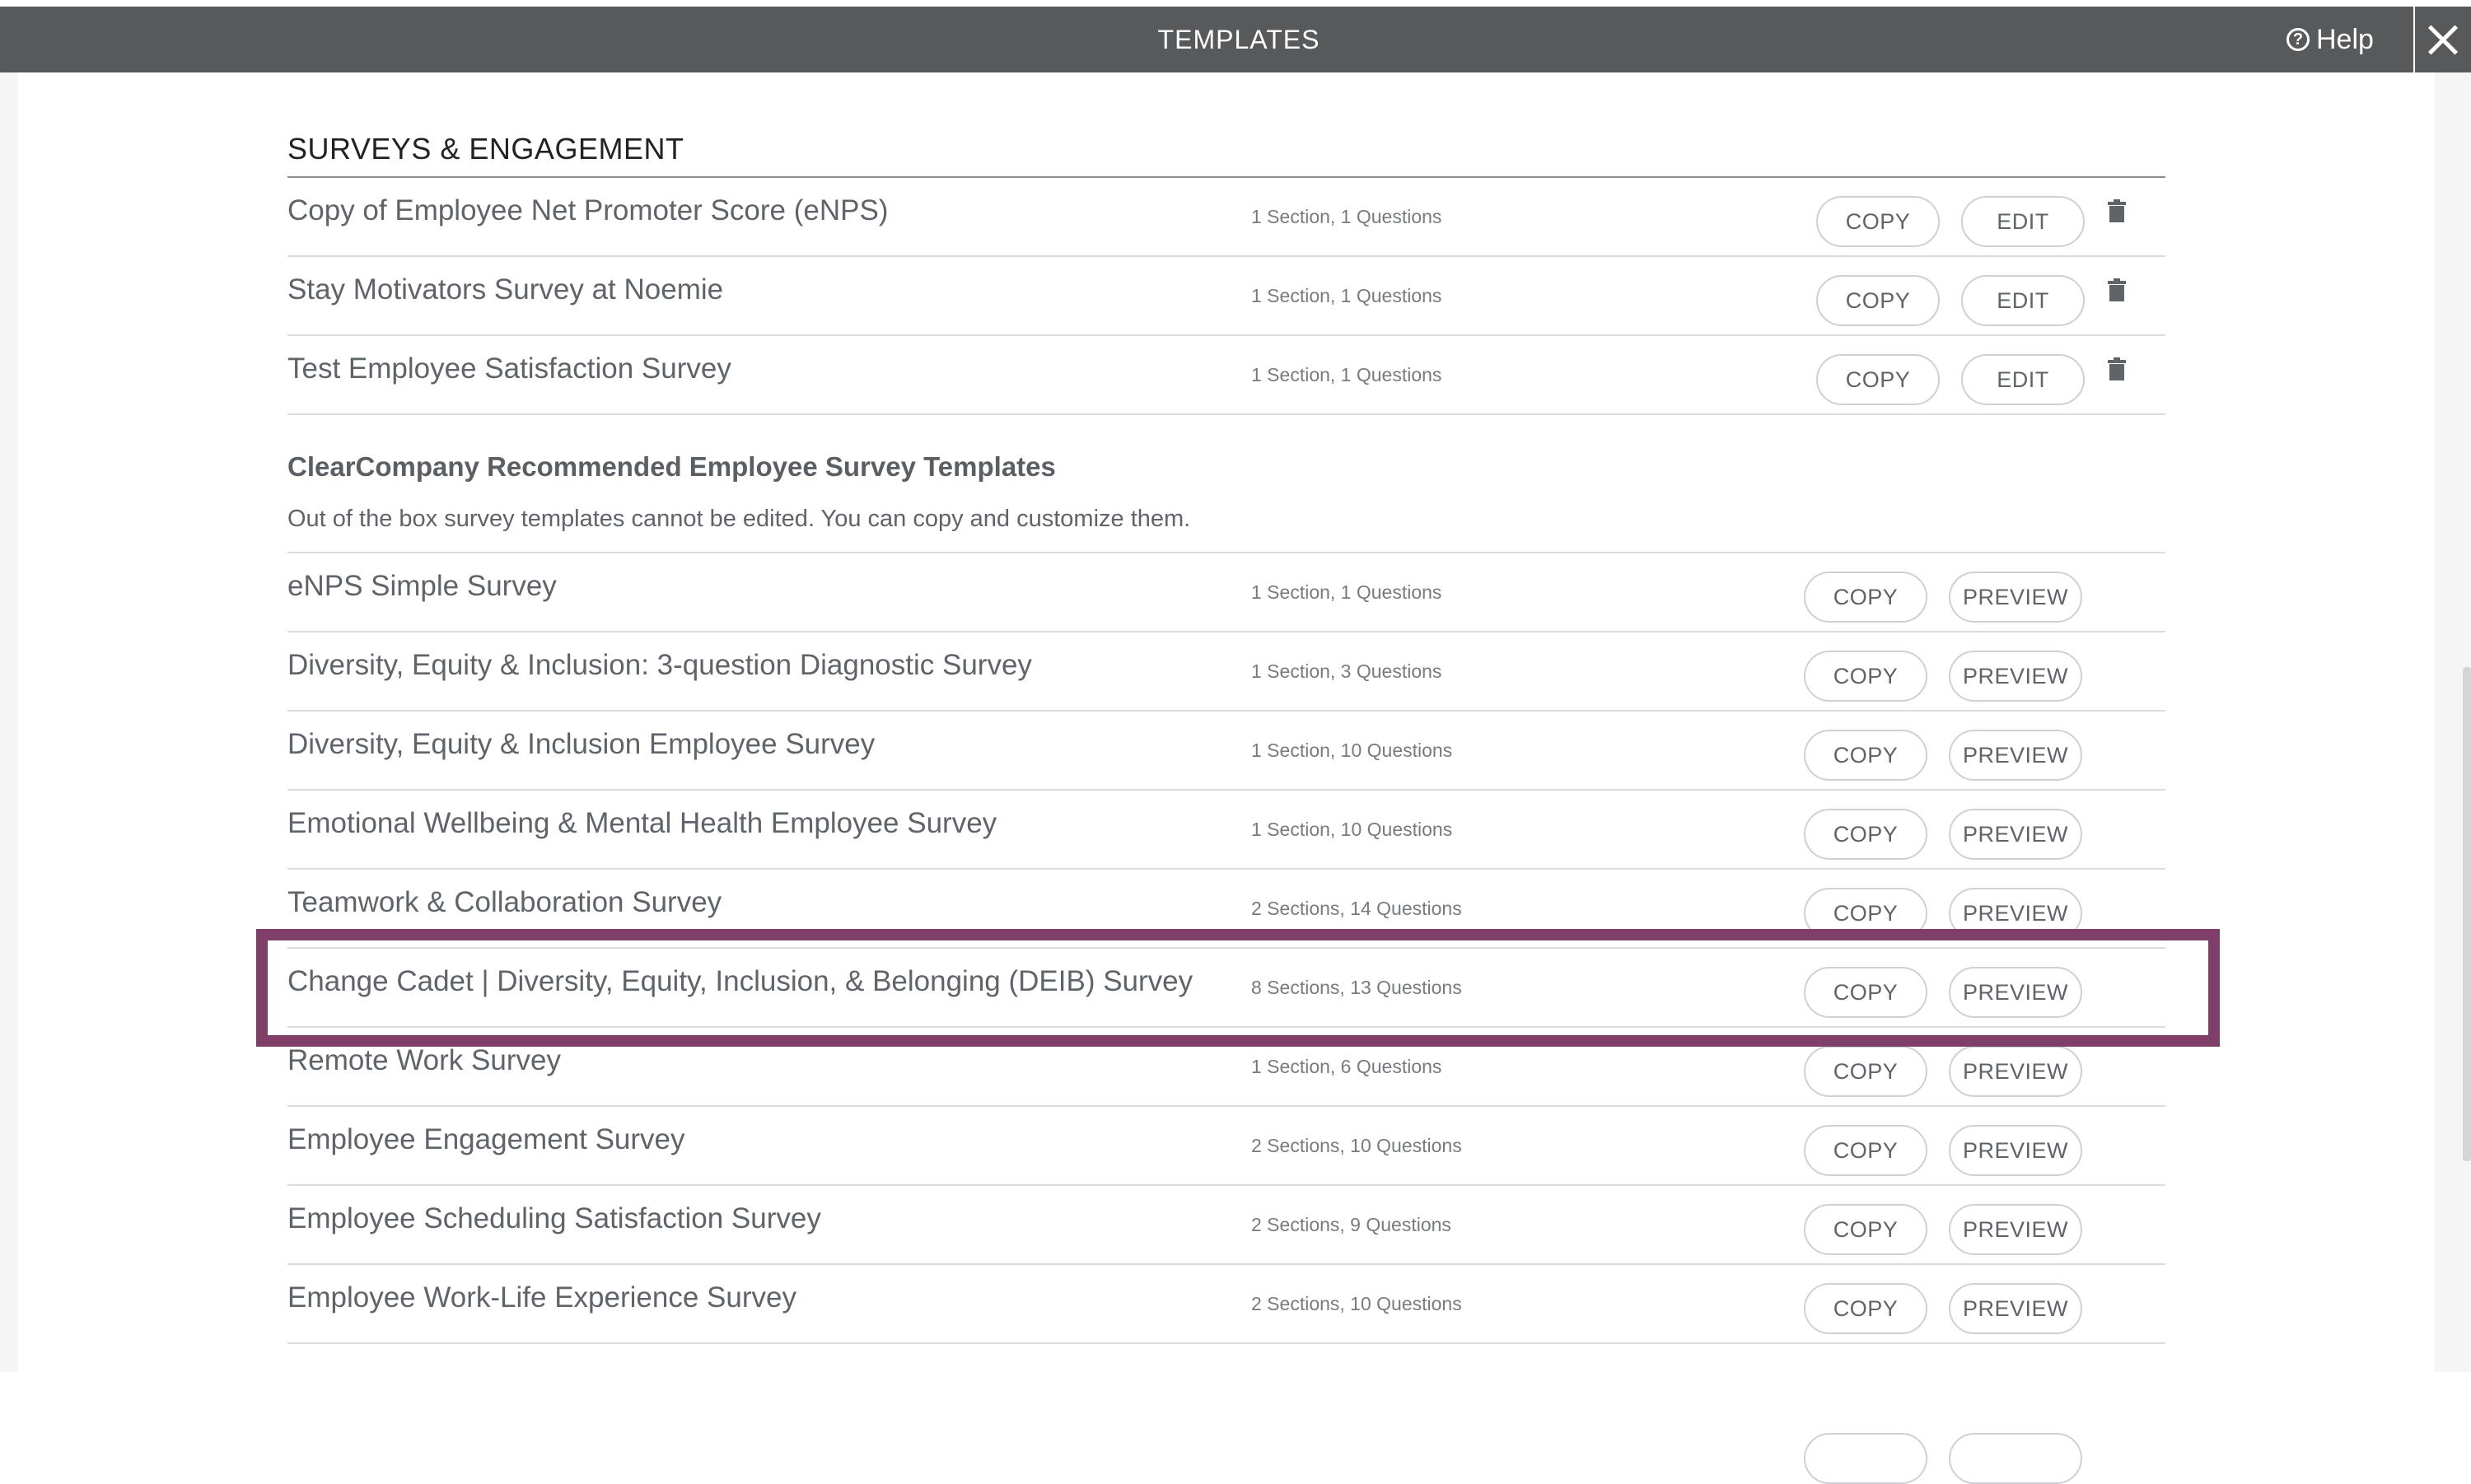 Image resolution: width=2471 pixels, height=1484 pixels. What do you see at coordinates (1351, 1224) in the screenshot?
I see `template-meta: 2 Sections, 9 Questions` at bounding box center [1351, 1224].